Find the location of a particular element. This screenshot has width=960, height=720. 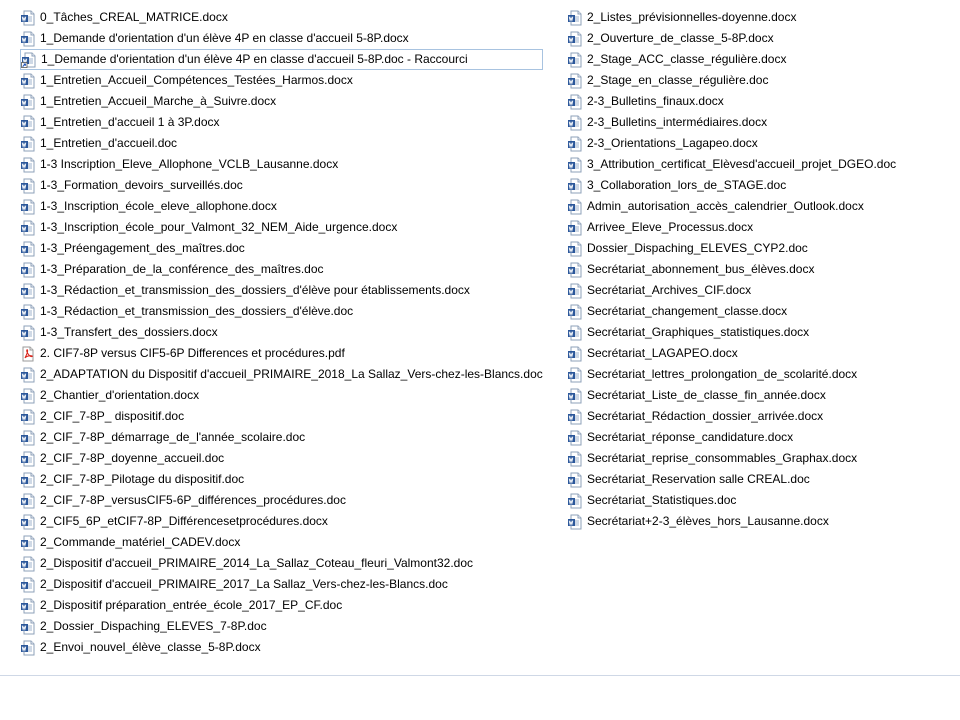

file-item: 2_CIF_7-8P_doyenne_accueil.doc is located at coordinates (281, 458).